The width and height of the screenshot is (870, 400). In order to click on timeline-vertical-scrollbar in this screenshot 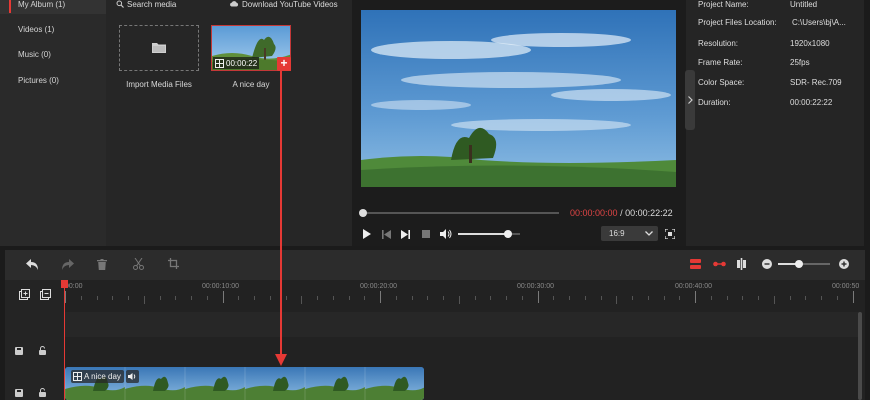, I will do `click(860, 356)`.